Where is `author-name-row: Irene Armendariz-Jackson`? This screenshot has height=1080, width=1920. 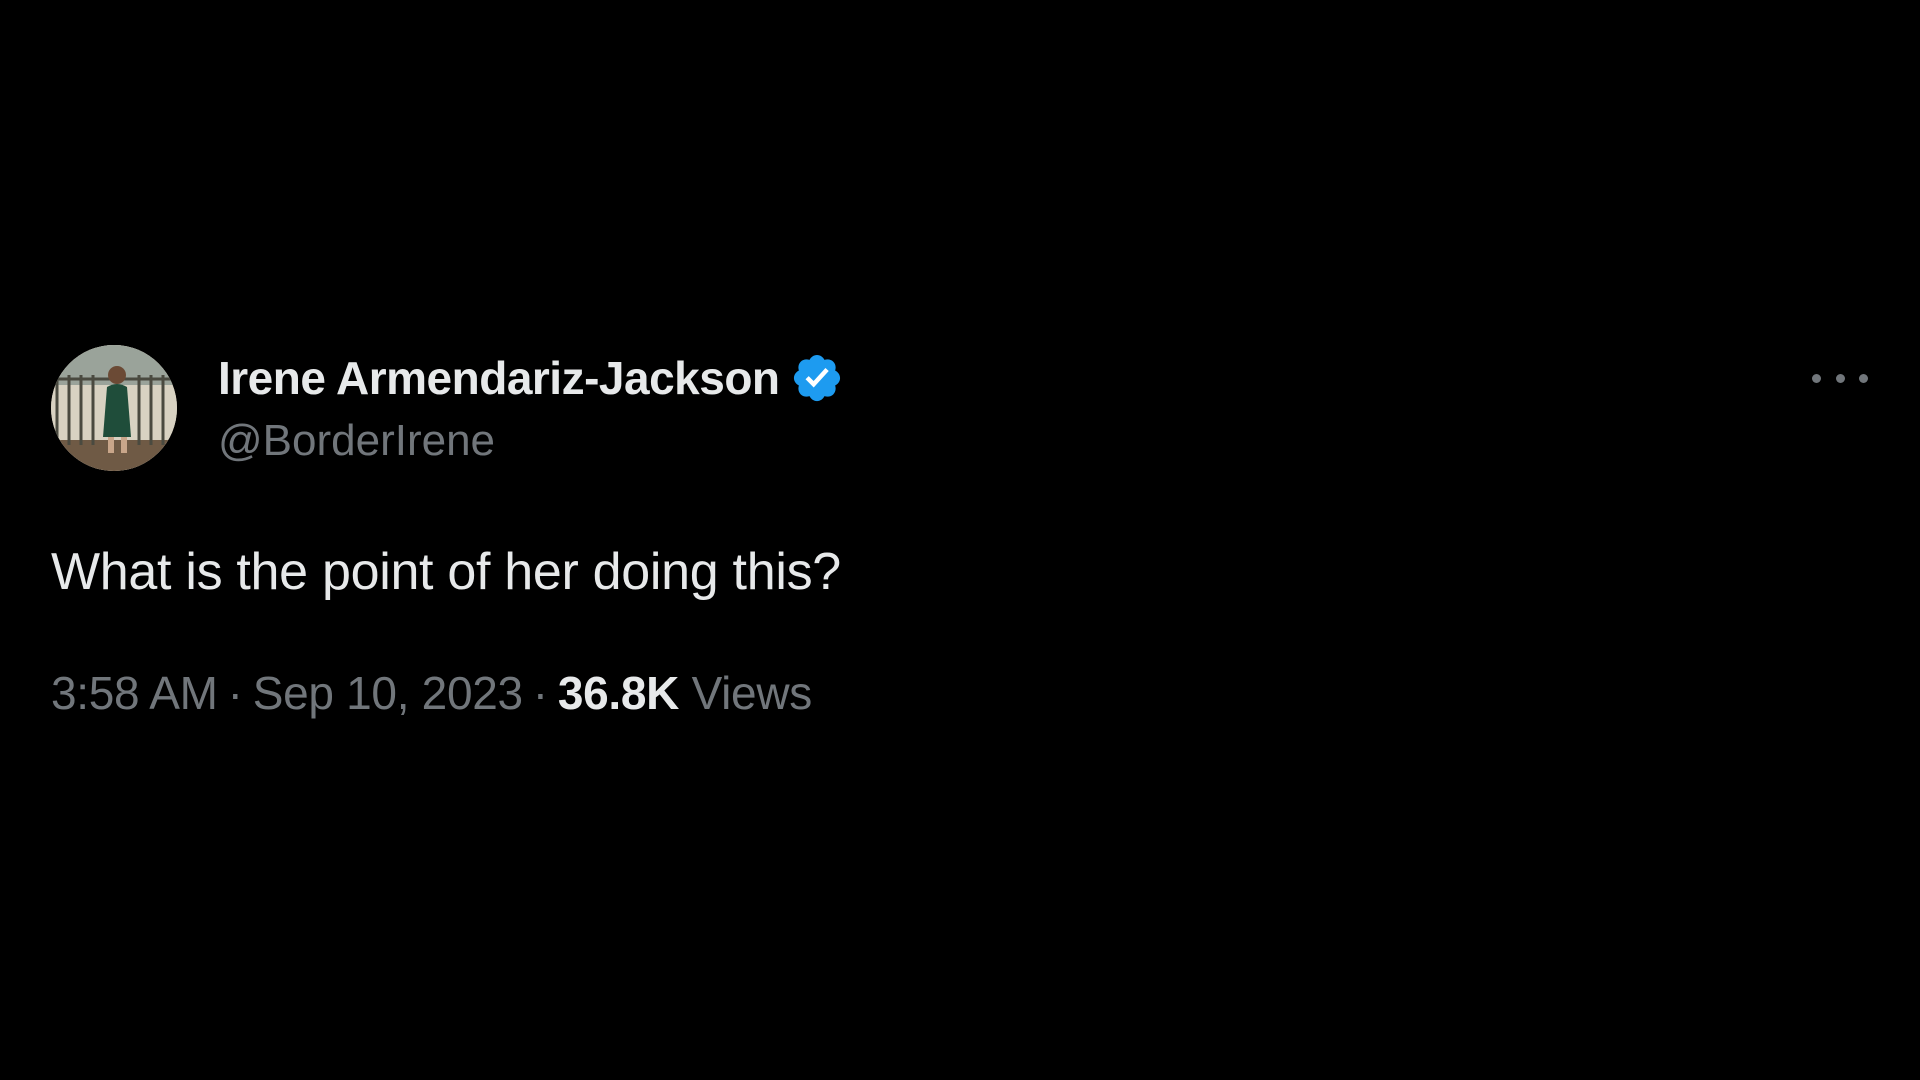 author-name-row: Irene Armendariz-Jackson is located at coordinates (531, 378).